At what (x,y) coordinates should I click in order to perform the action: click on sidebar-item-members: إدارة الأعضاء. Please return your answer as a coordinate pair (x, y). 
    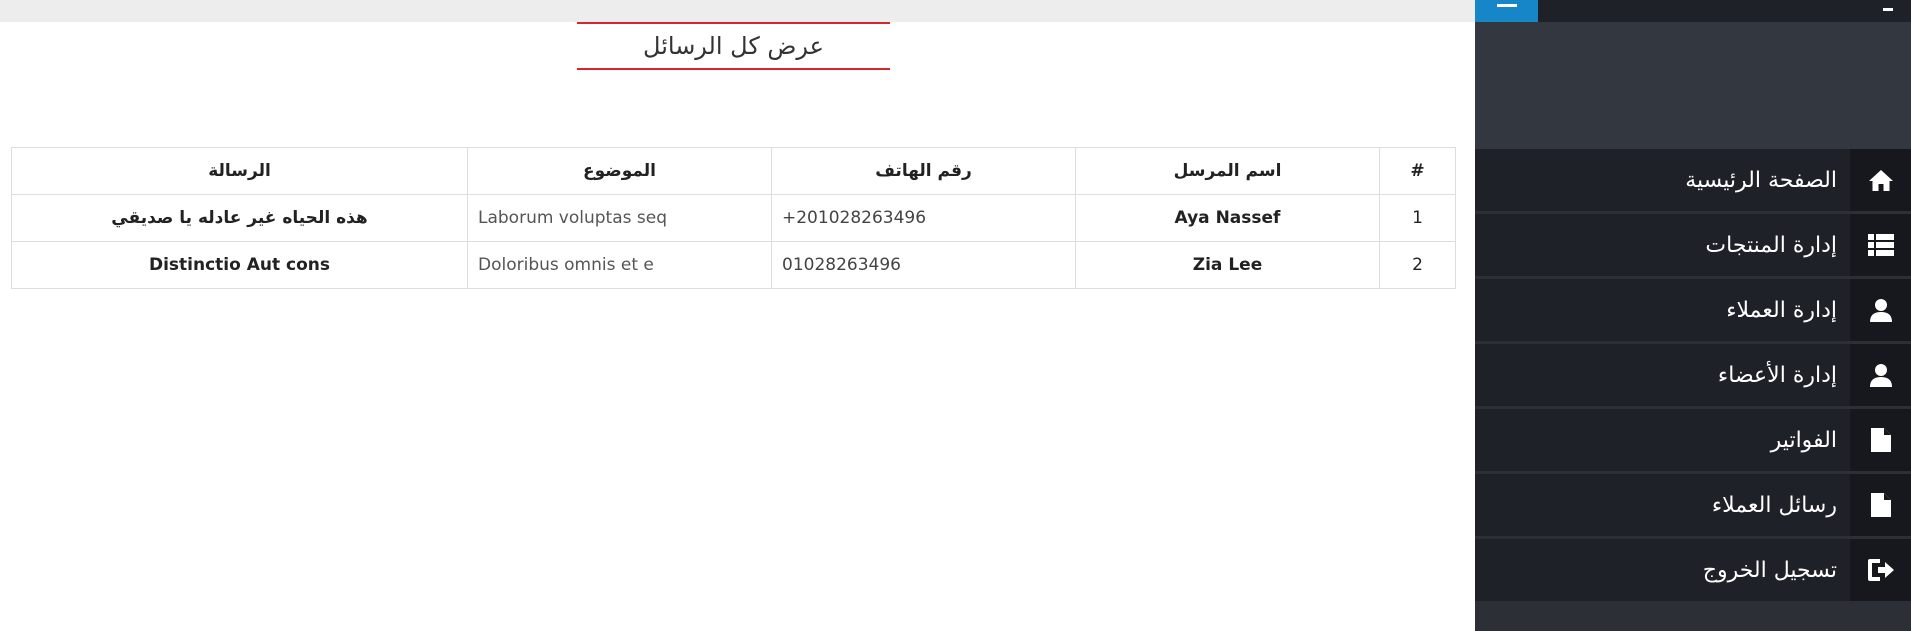
    Looking at the image, I should click on (1693, 375).